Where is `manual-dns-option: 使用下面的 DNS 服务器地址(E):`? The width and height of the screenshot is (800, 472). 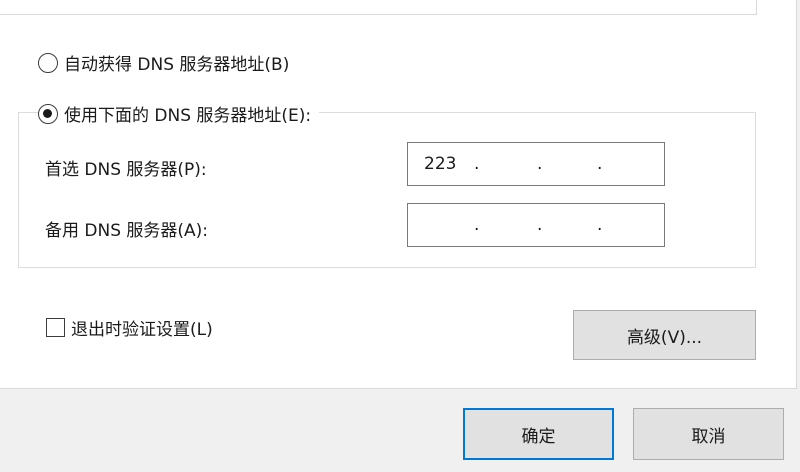
manual-dns-option: 使用下面的 DNS 服务器地址(E): is located at coordinates (179, 113).